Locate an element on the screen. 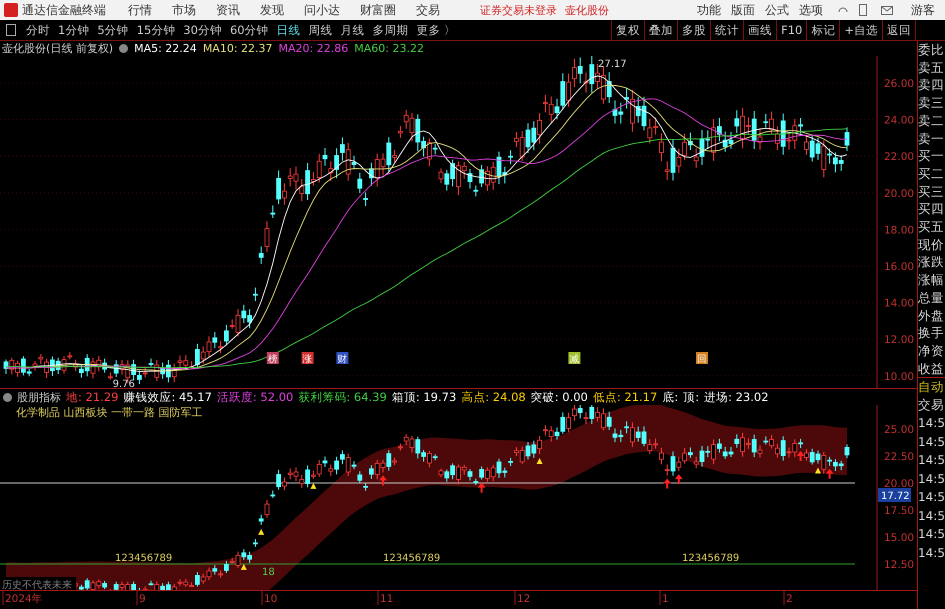 Image resolution: width=945 pixels, height=609 pixels. date-axis-label: 12 is located at coordinates (523, 599).